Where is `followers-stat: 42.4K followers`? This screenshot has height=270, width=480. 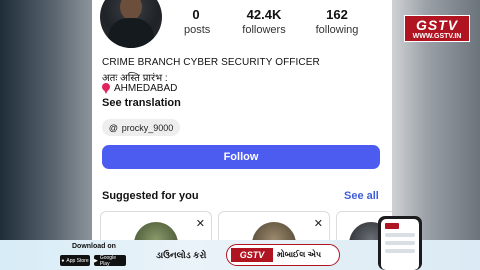
followers-stat: 42.4K followers is located at coordinates (264, 21).